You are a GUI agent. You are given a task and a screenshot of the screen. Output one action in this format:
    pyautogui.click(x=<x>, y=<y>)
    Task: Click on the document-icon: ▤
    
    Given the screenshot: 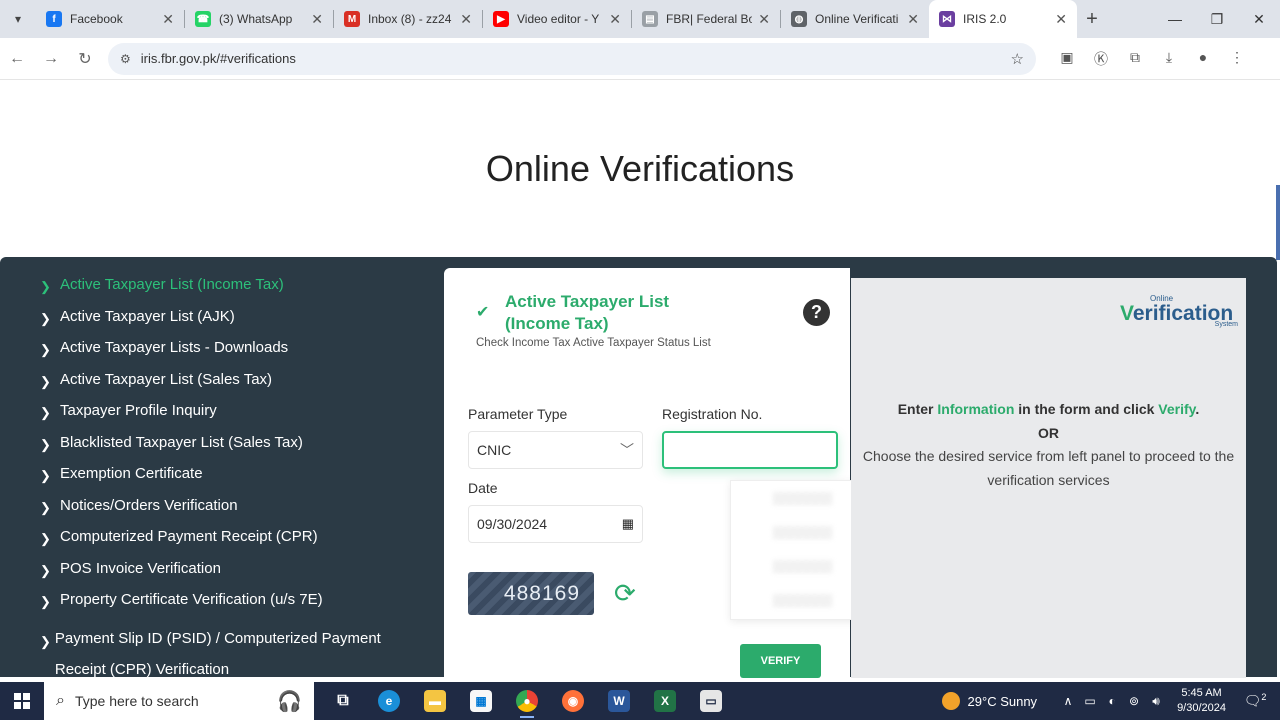 What is the action you would take?
    pyautogui.click(x=650, y=19)
    